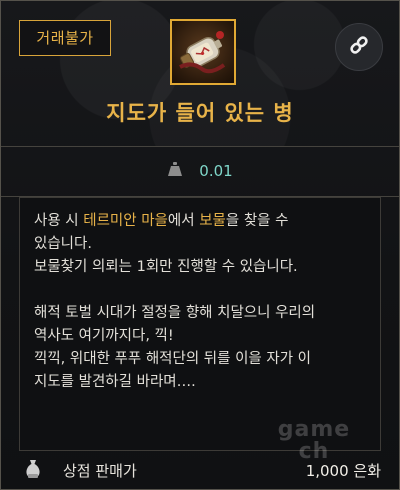 Image resolution: width=400 pixels, height=490 pixels. I want to click on weight-row: 0.01, so click(200, 171).